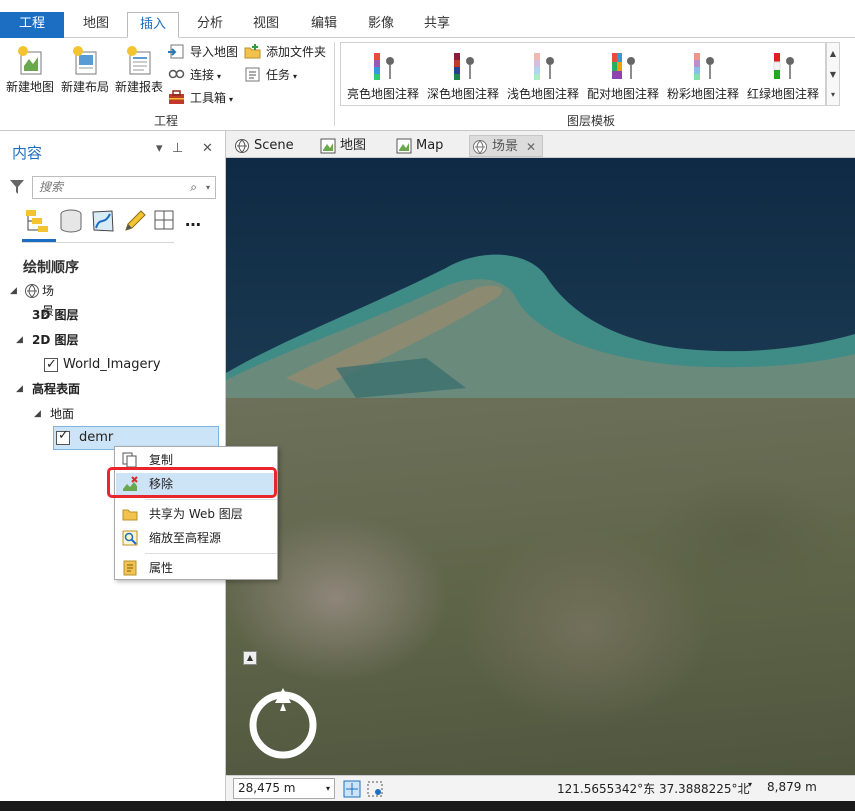  What do you see at coordinates (130, 538) in the screenshot?
I see `zoom-to-source-icon` at bounding box center [130, 538].